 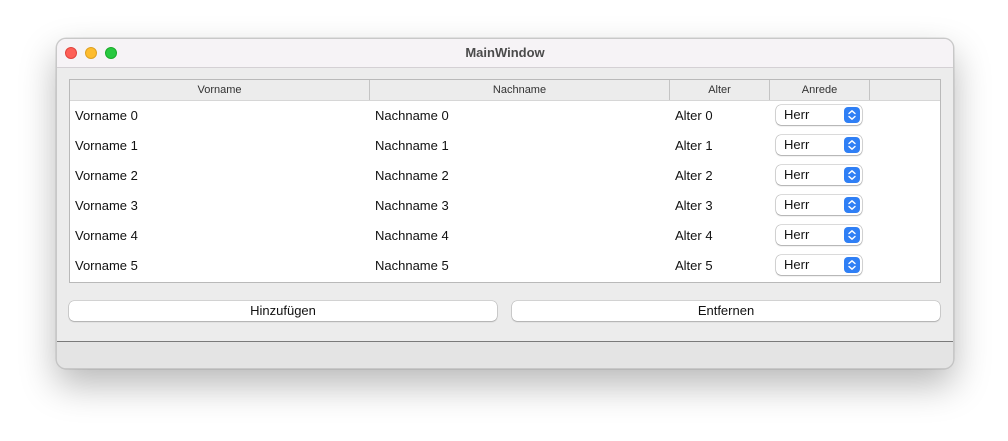 What do you see at coordinates (505, 266) in the screenshot?
I see `table-row: Vorname 5 Nachname 5 Alter 5 Herr` at bounding box center [505, 266].